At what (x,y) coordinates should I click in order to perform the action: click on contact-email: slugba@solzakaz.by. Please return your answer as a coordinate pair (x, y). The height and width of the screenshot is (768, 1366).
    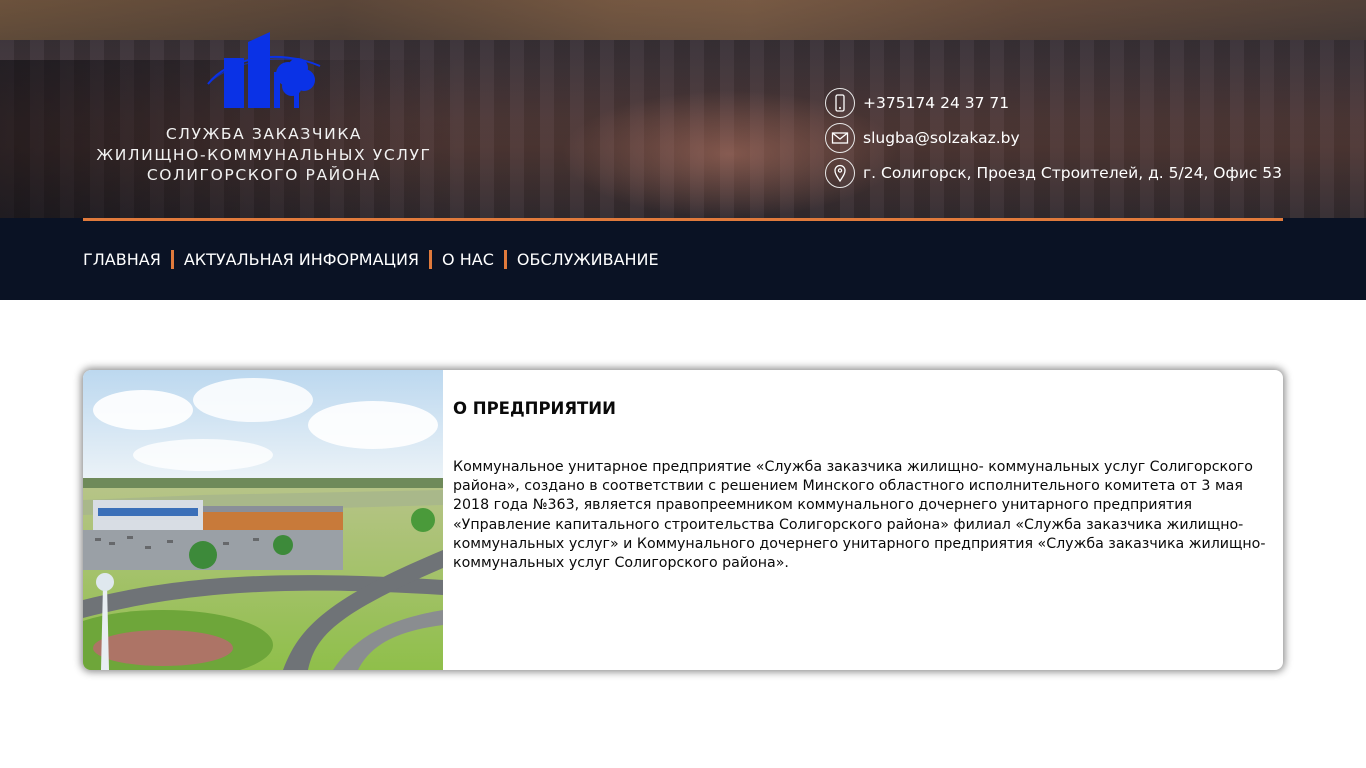
    Looking at the image, I should click on (1053, 138).